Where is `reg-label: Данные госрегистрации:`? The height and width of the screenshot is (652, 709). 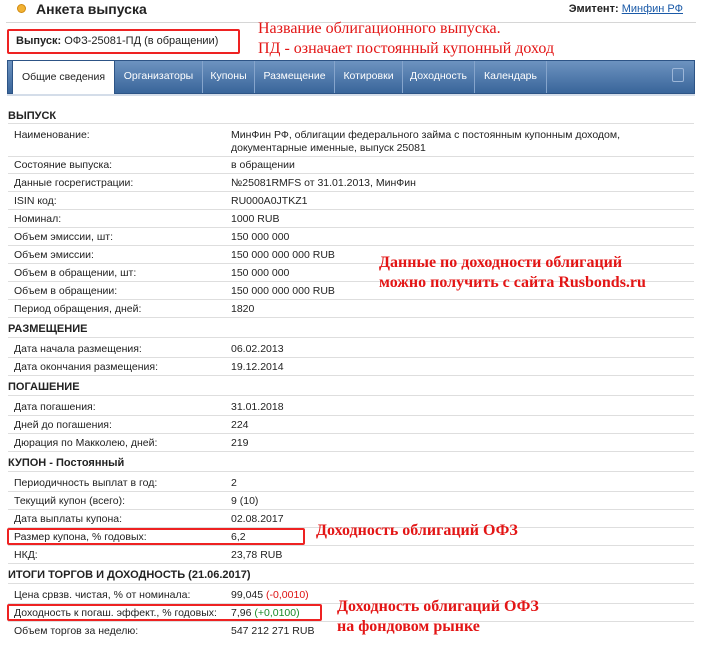 reg-label: Данные госрегистрации: is located at coordinates (74, 183).